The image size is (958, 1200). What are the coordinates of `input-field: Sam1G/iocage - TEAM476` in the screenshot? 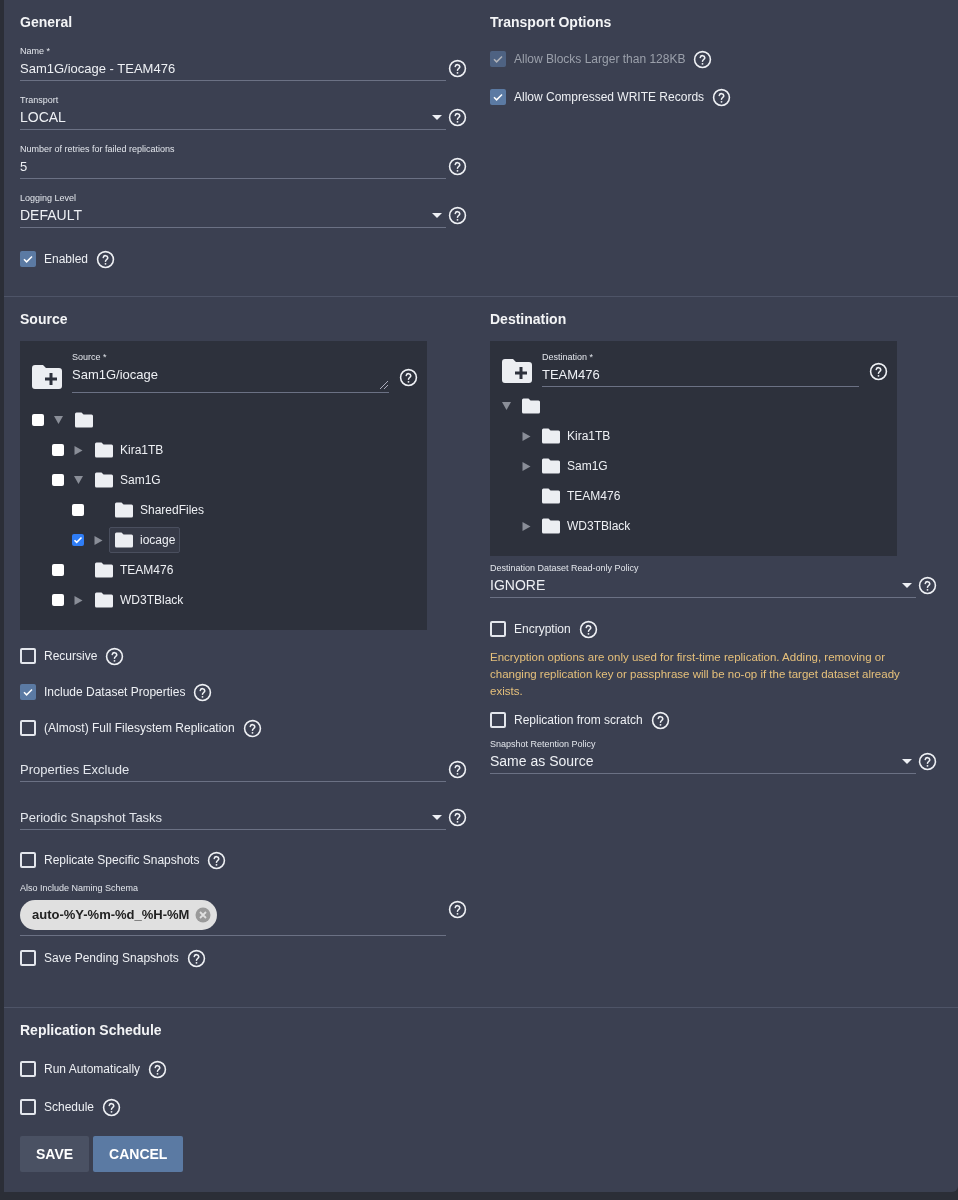 It's located at (233, 69).